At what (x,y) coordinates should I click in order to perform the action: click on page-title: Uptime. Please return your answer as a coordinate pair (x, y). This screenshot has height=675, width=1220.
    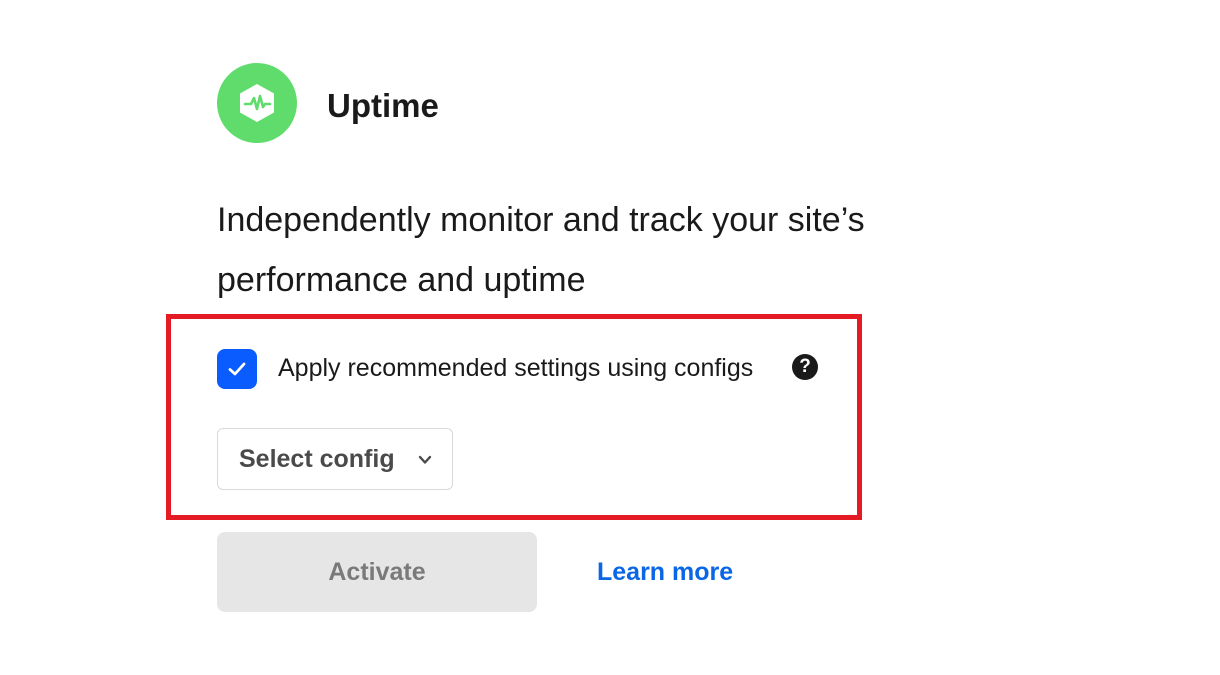
    Looking at the image, I should click on (383, 105).